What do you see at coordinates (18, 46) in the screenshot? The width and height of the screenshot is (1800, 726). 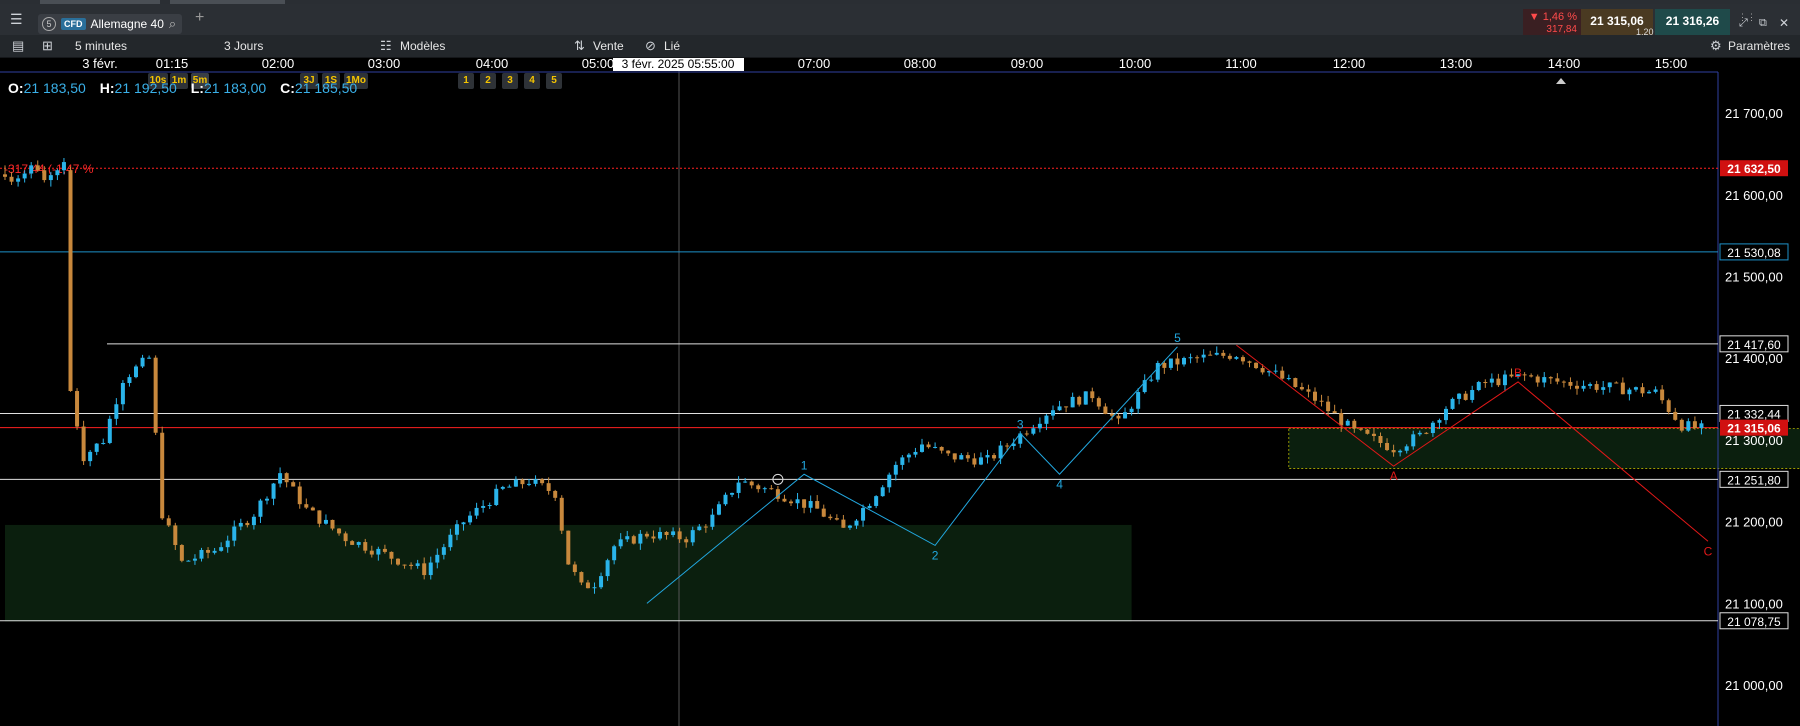 I see `list-icon: ▤` at bounding box center [18, 46].